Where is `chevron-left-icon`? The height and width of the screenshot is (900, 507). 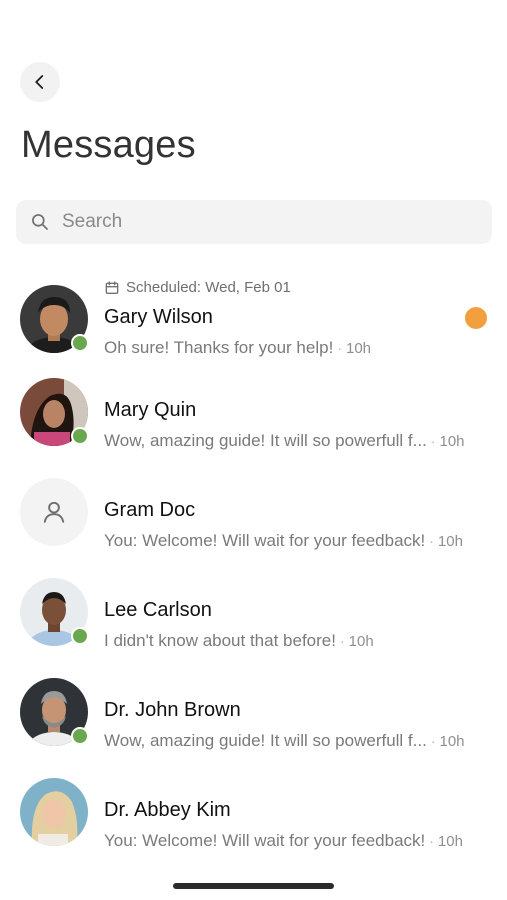
chevron-left-icon is located at coordinates (39, 82).